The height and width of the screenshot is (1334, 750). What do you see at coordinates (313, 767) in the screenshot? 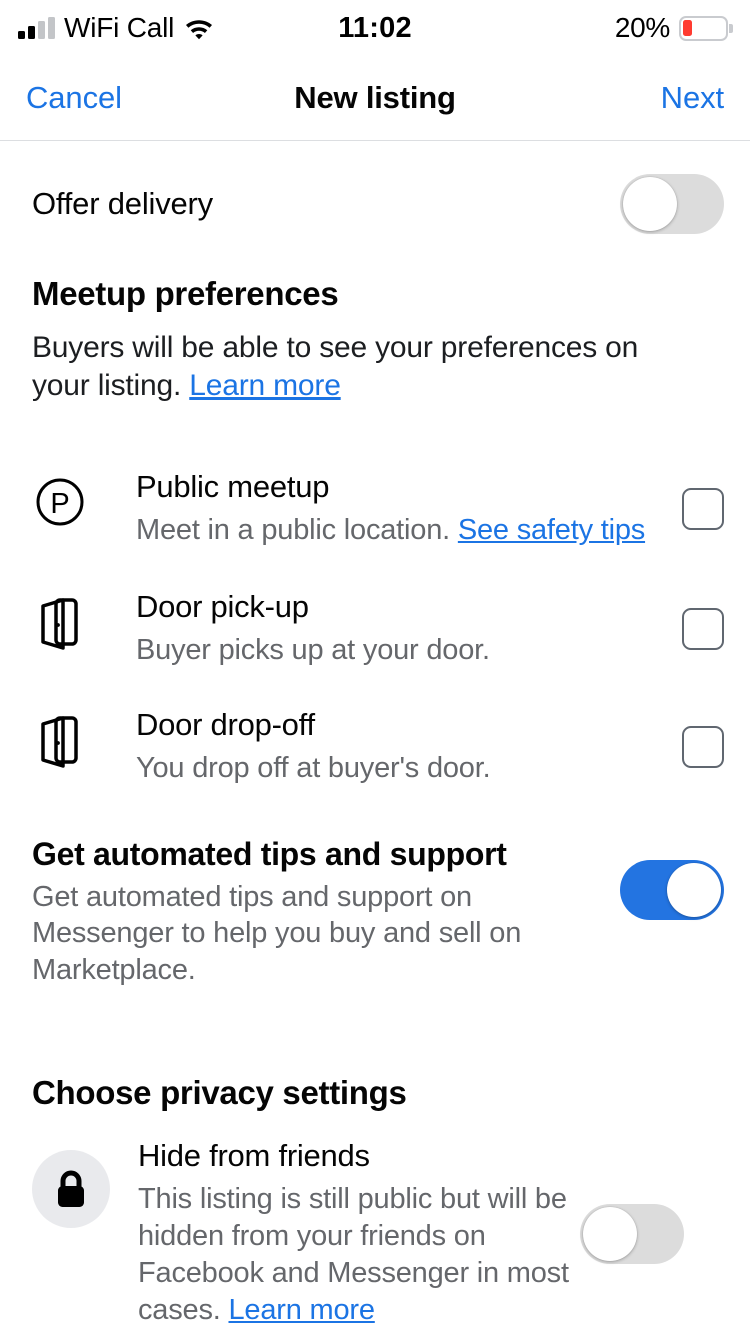
I see `option-subtitle: You drop off at buyer's door.` at bounding box center [313, 767].